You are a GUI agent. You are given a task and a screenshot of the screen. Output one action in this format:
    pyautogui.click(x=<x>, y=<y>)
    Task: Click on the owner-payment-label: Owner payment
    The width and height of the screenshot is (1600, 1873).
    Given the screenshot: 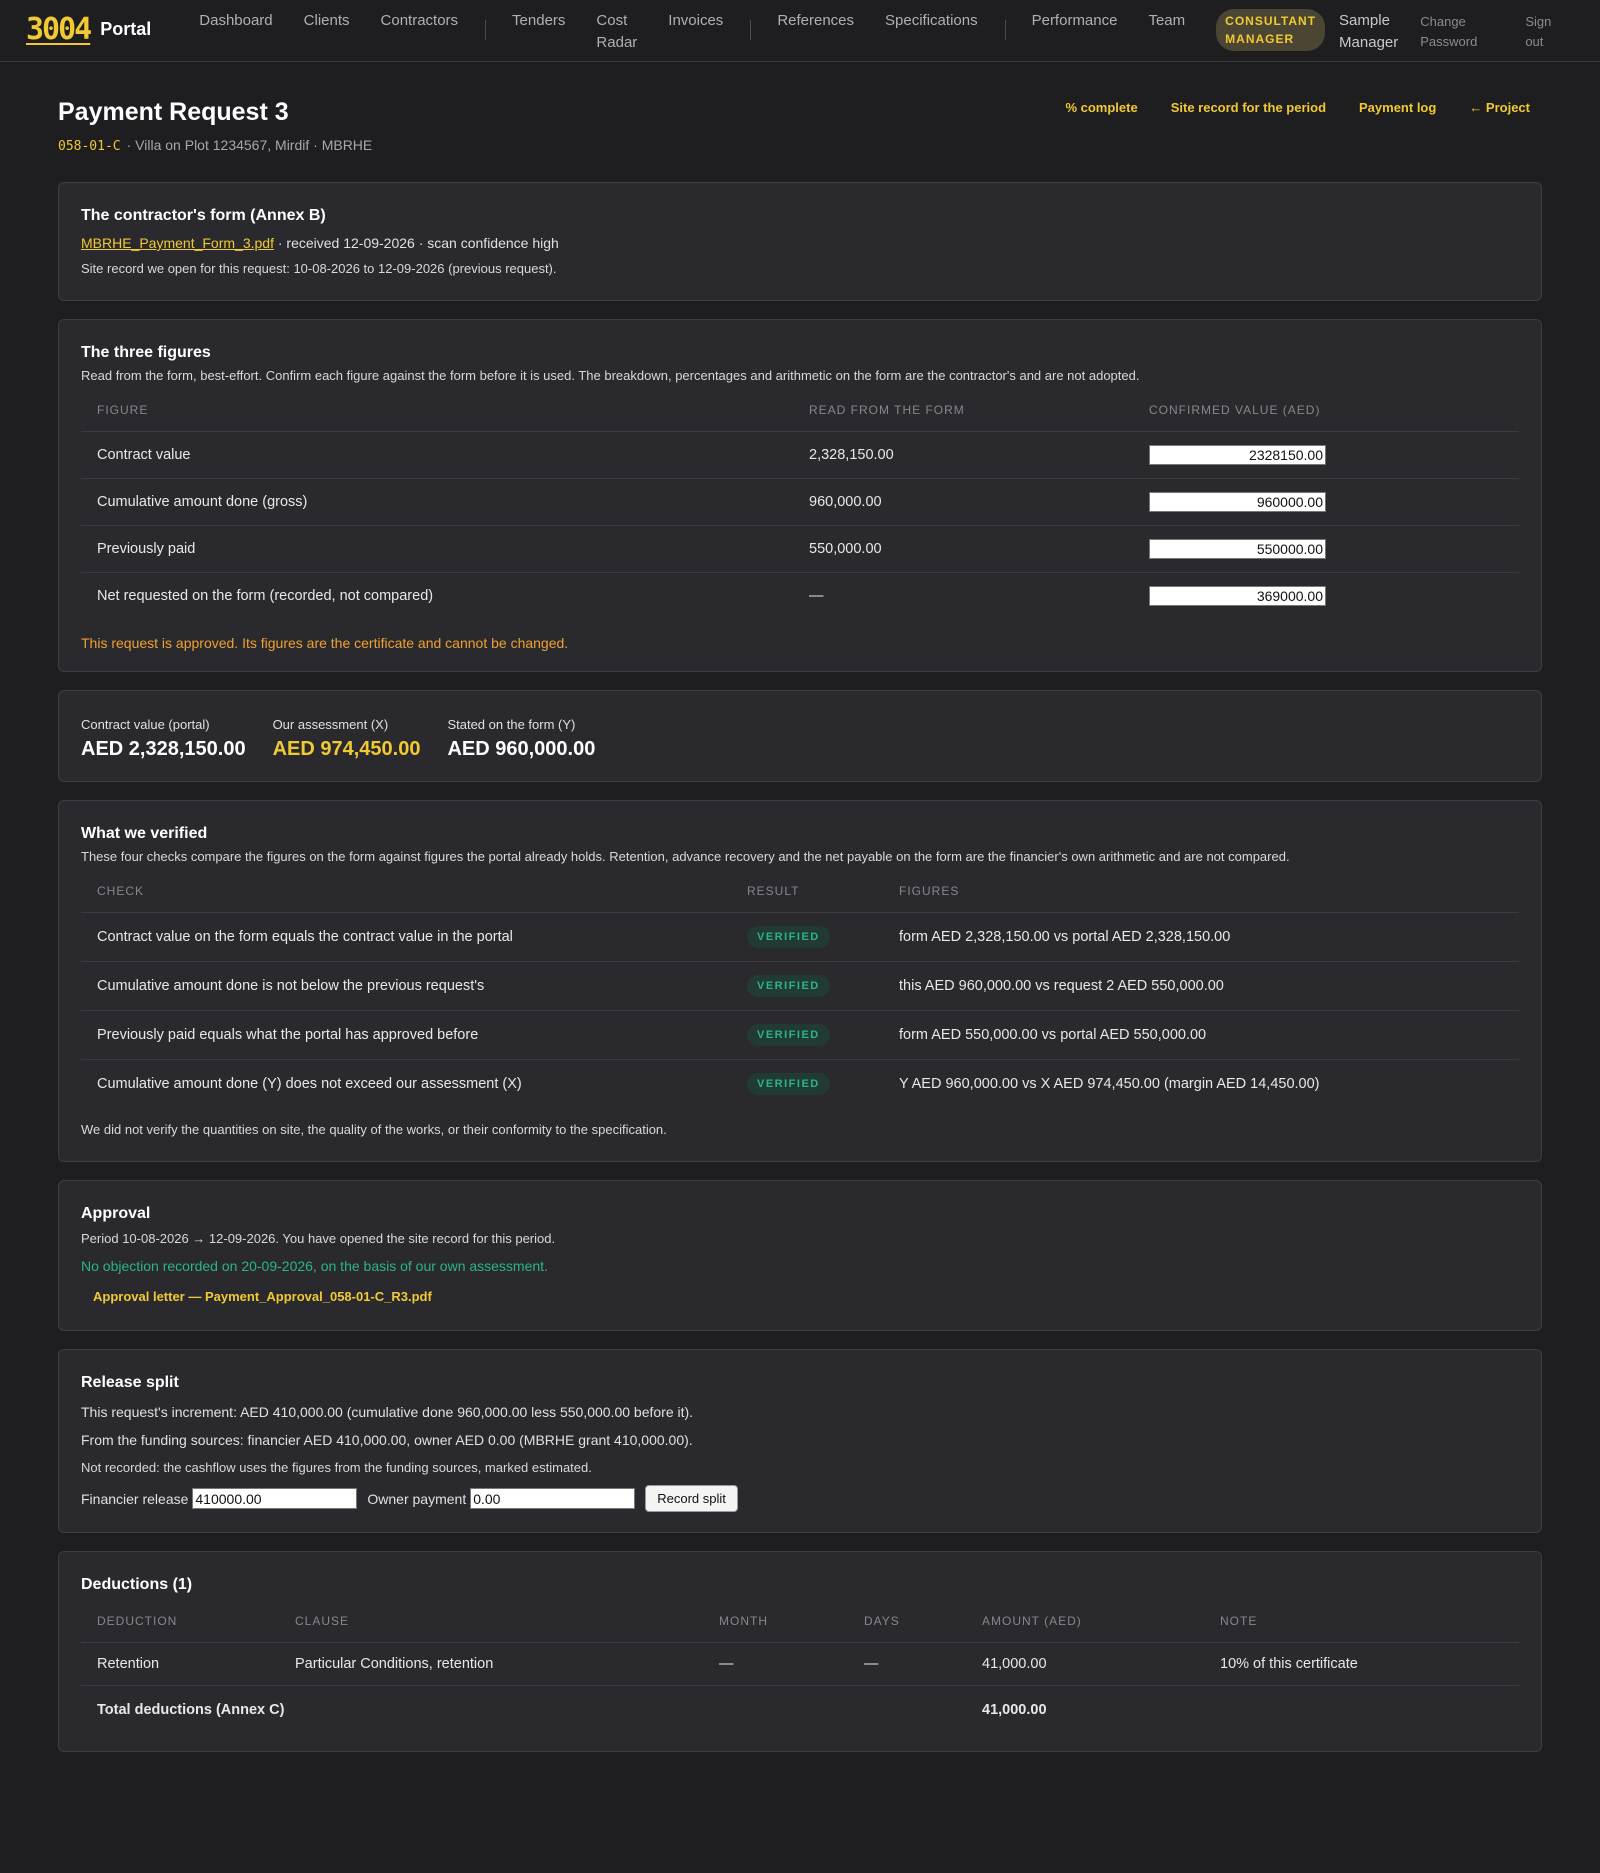 What is the action you would take?
    pyautogui.click(x=417, y=1498)
    